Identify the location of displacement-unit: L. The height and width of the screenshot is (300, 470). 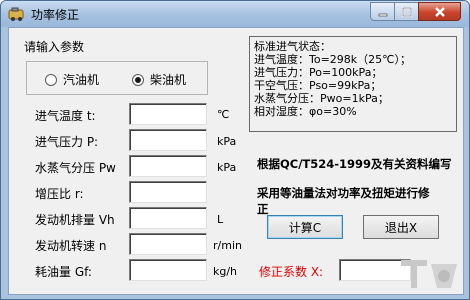
(220, 219).